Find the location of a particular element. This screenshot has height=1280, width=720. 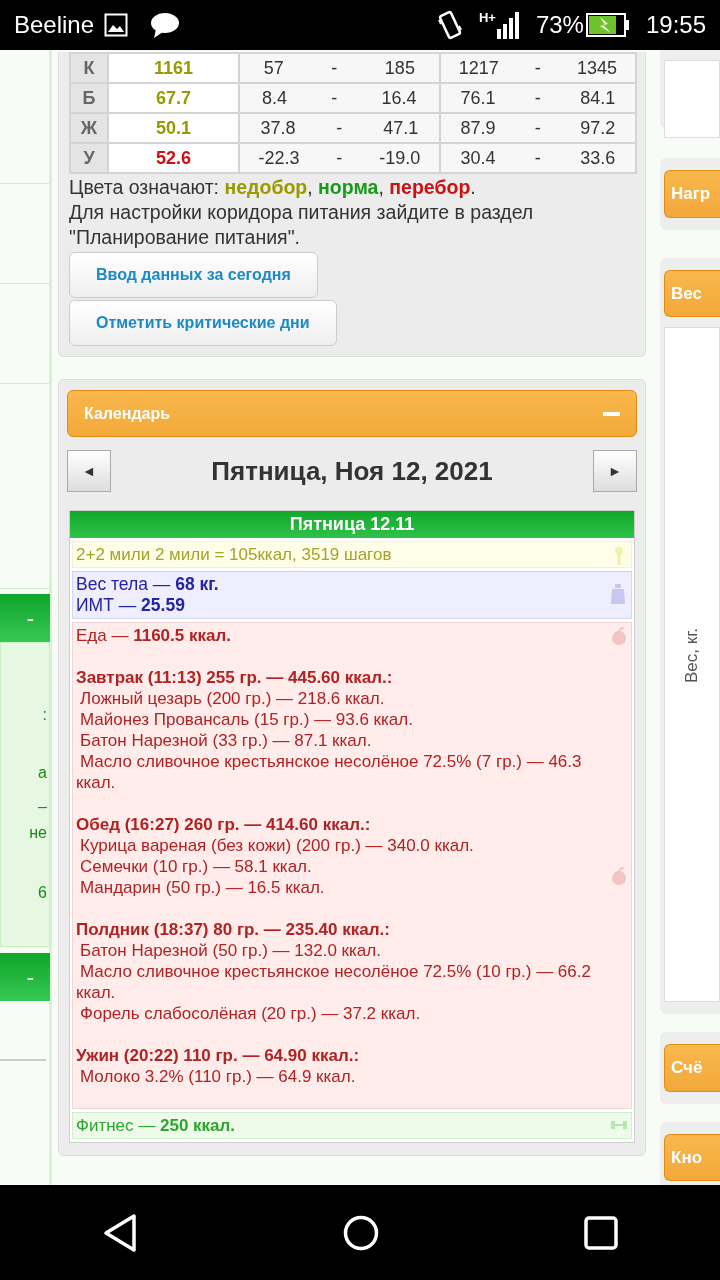

table-cell-text: 185 is located at coordinates (399, 68).